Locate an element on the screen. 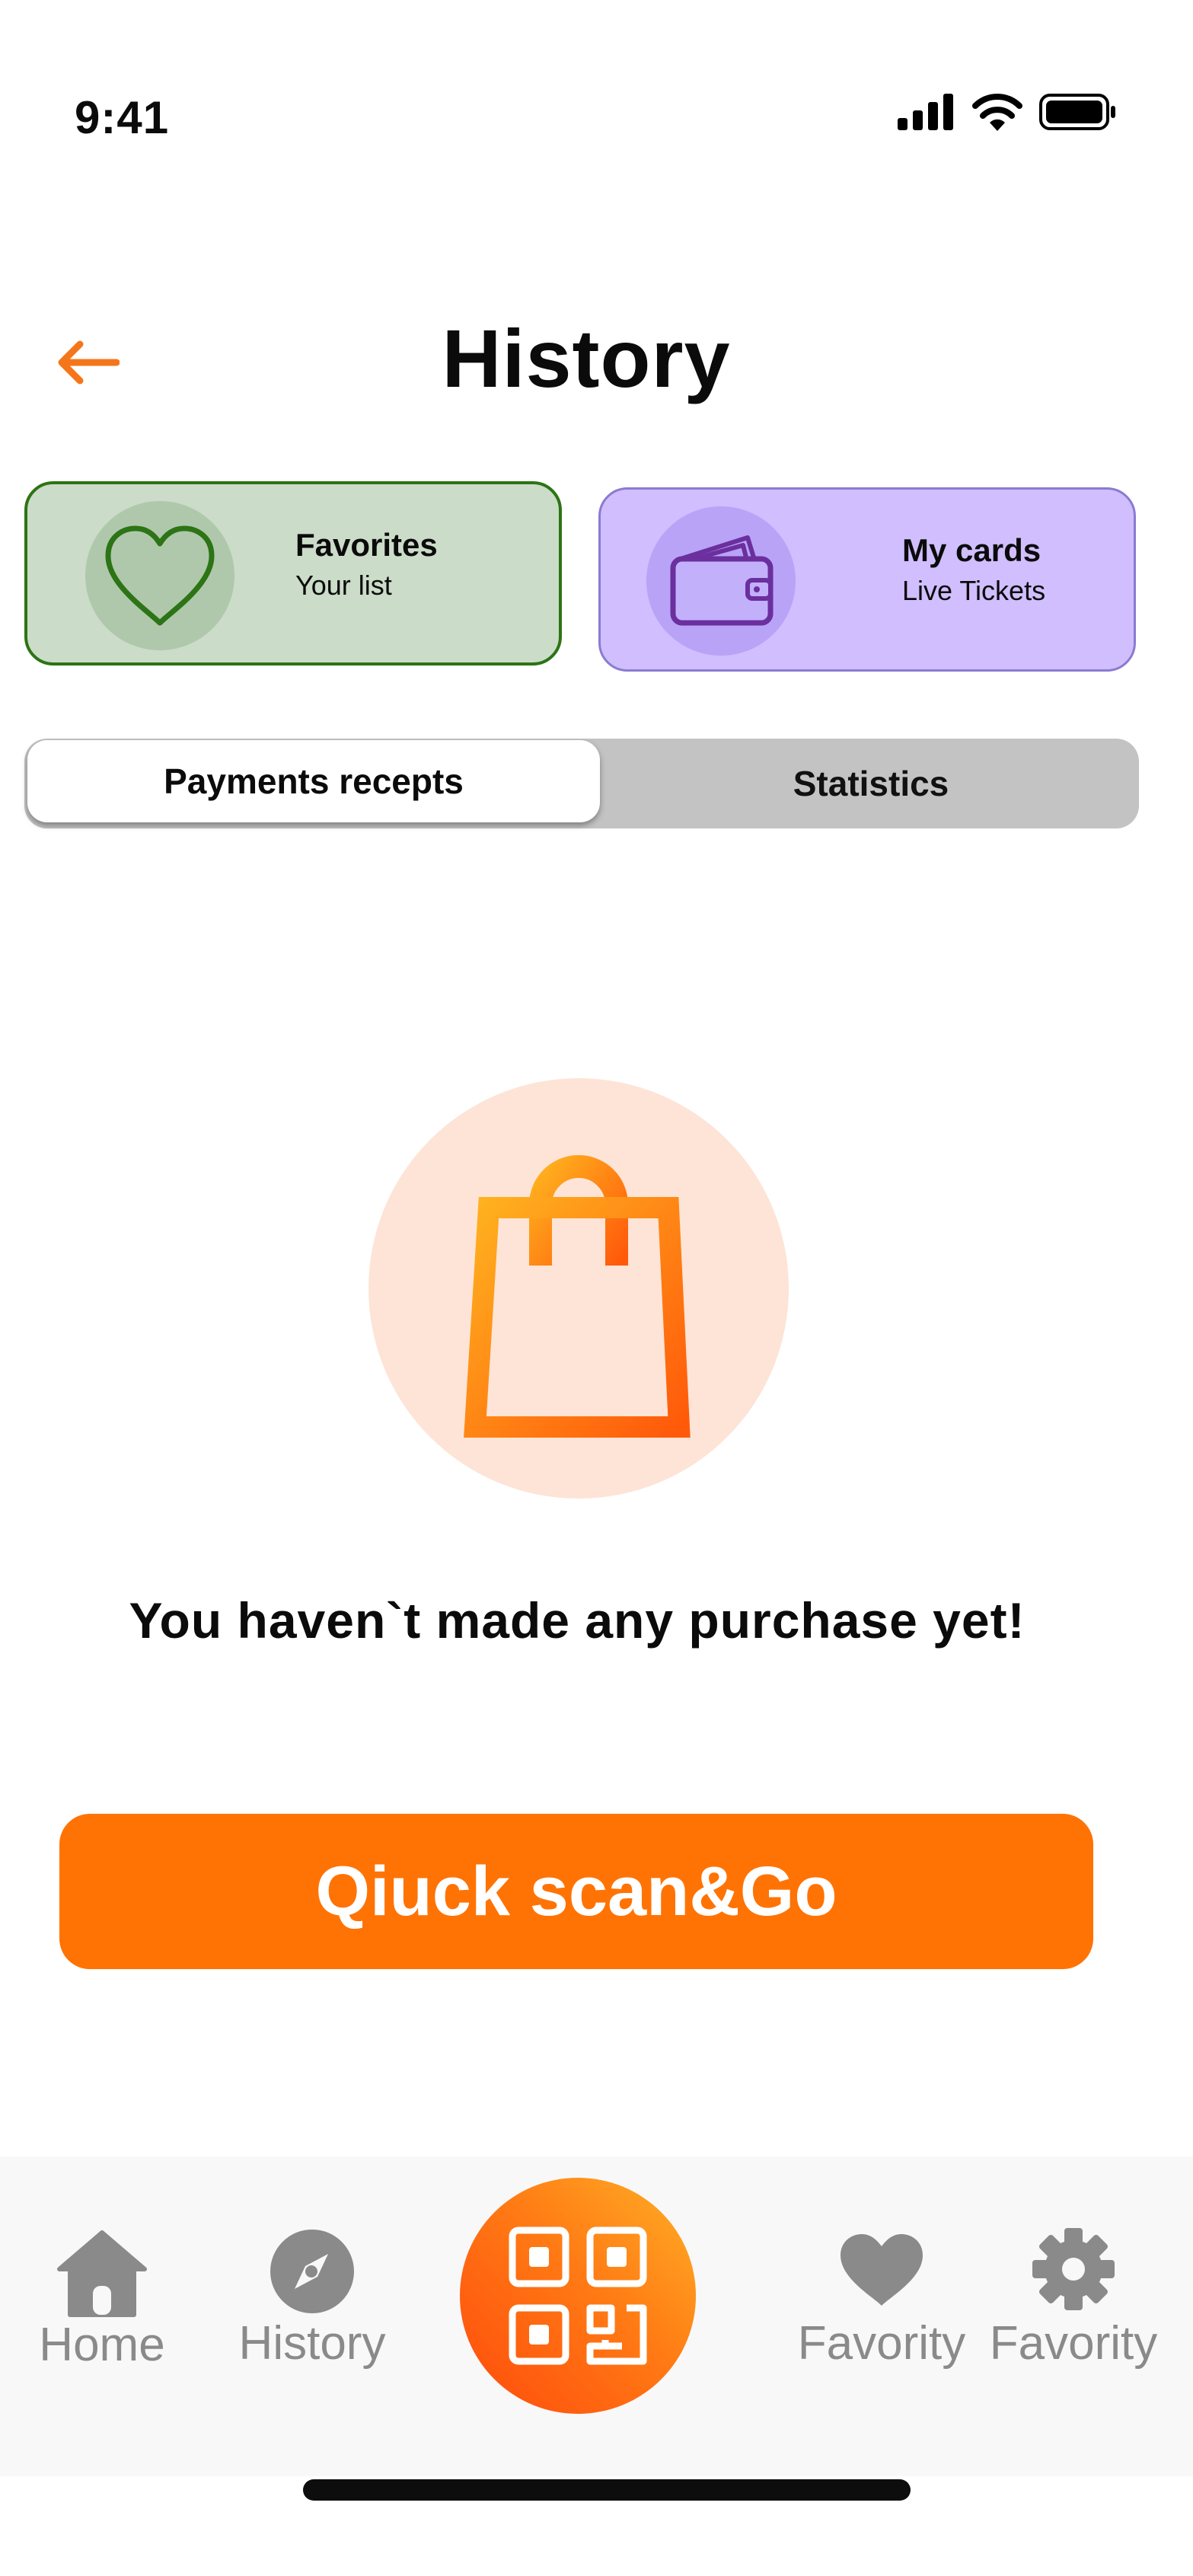 Image resolution: width=1193 pixels, height=2576 pixels. qr-code-icon is located at coordinates (578, 2295).